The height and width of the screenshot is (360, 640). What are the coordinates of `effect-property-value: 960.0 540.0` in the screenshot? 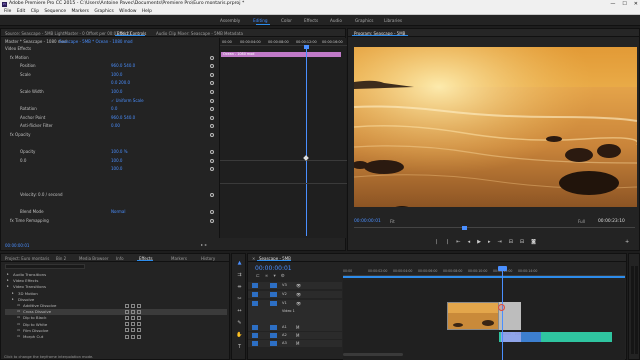 It's located at (123, 117).